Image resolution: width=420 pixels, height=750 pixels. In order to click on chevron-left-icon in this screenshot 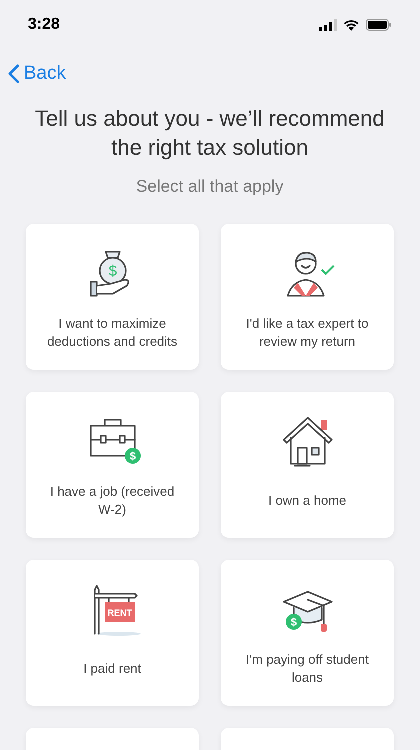, I will do `click(14, 74)`.